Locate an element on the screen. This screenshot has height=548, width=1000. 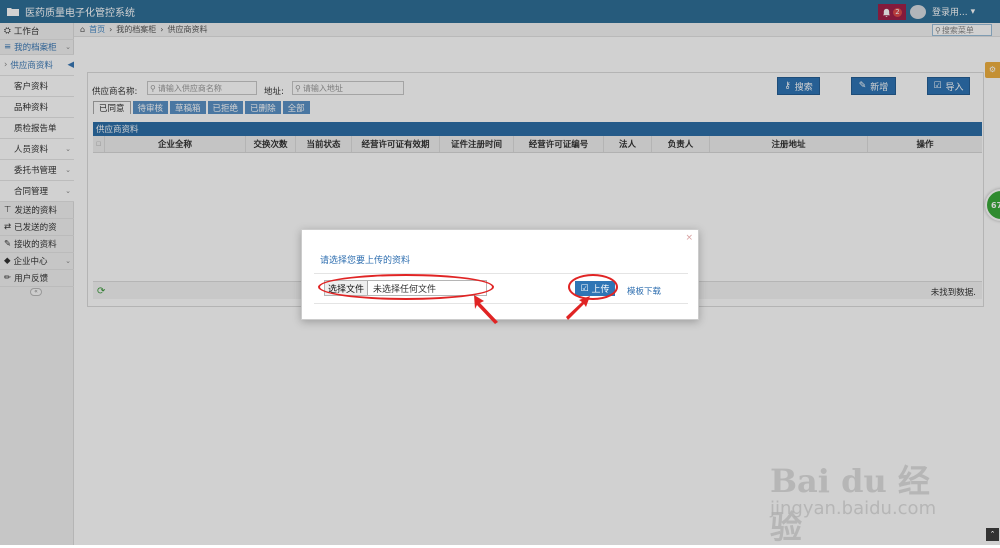
divider is located at coordinates (501, 273).